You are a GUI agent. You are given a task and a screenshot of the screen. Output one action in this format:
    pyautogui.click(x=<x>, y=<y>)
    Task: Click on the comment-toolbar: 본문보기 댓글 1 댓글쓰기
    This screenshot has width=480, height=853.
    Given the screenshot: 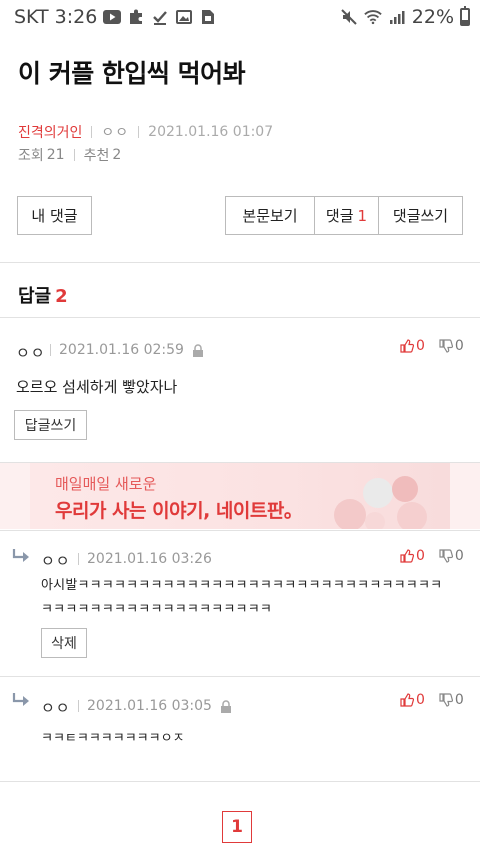 What is the action you would take?
    pyautogui.click(x=344, y=215)
    